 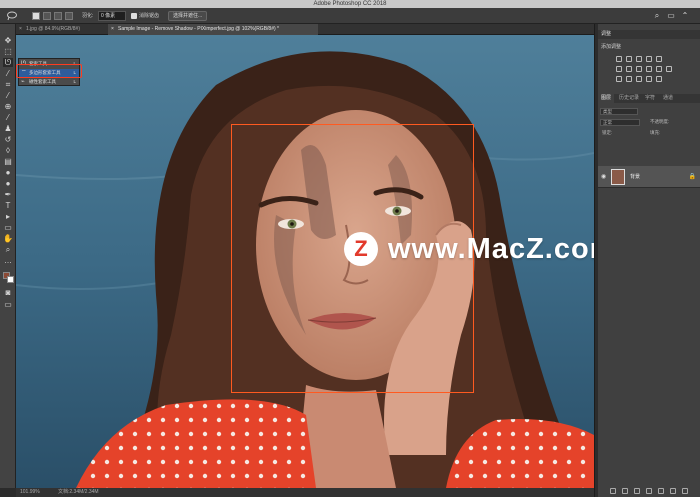 What do you see at coordinates (673, 491) in the screenshot?
I see `new-layer-icon` at bounding box center [673, 491].